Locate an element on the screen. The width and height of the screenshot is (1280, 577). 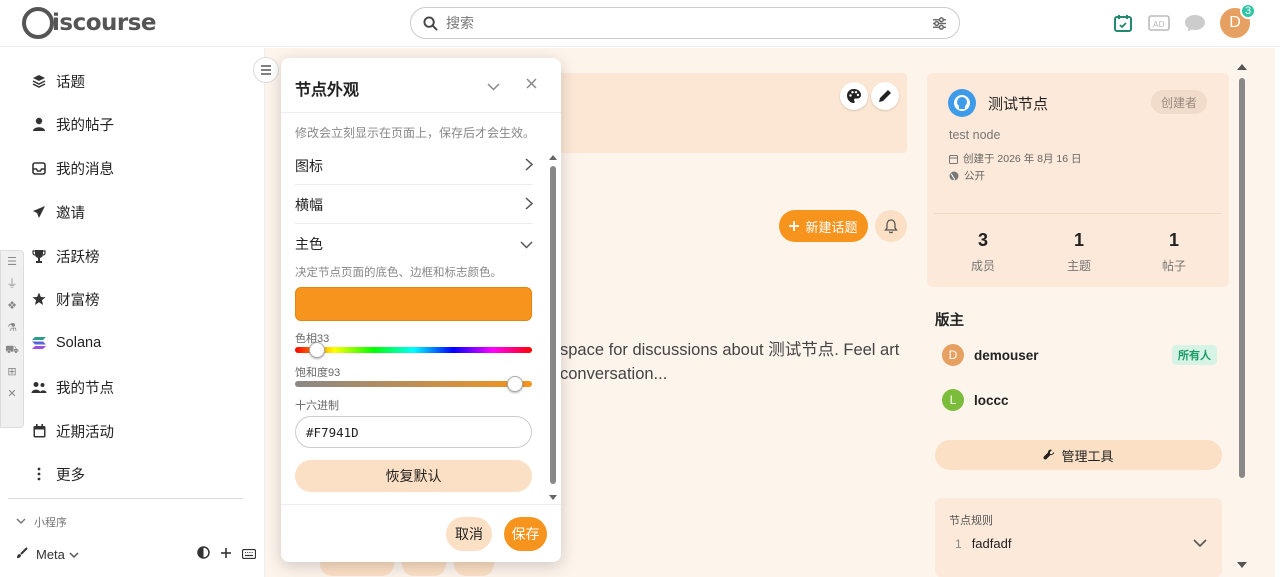
popover-header: 节点外观 is located at coordinates (421, 85).